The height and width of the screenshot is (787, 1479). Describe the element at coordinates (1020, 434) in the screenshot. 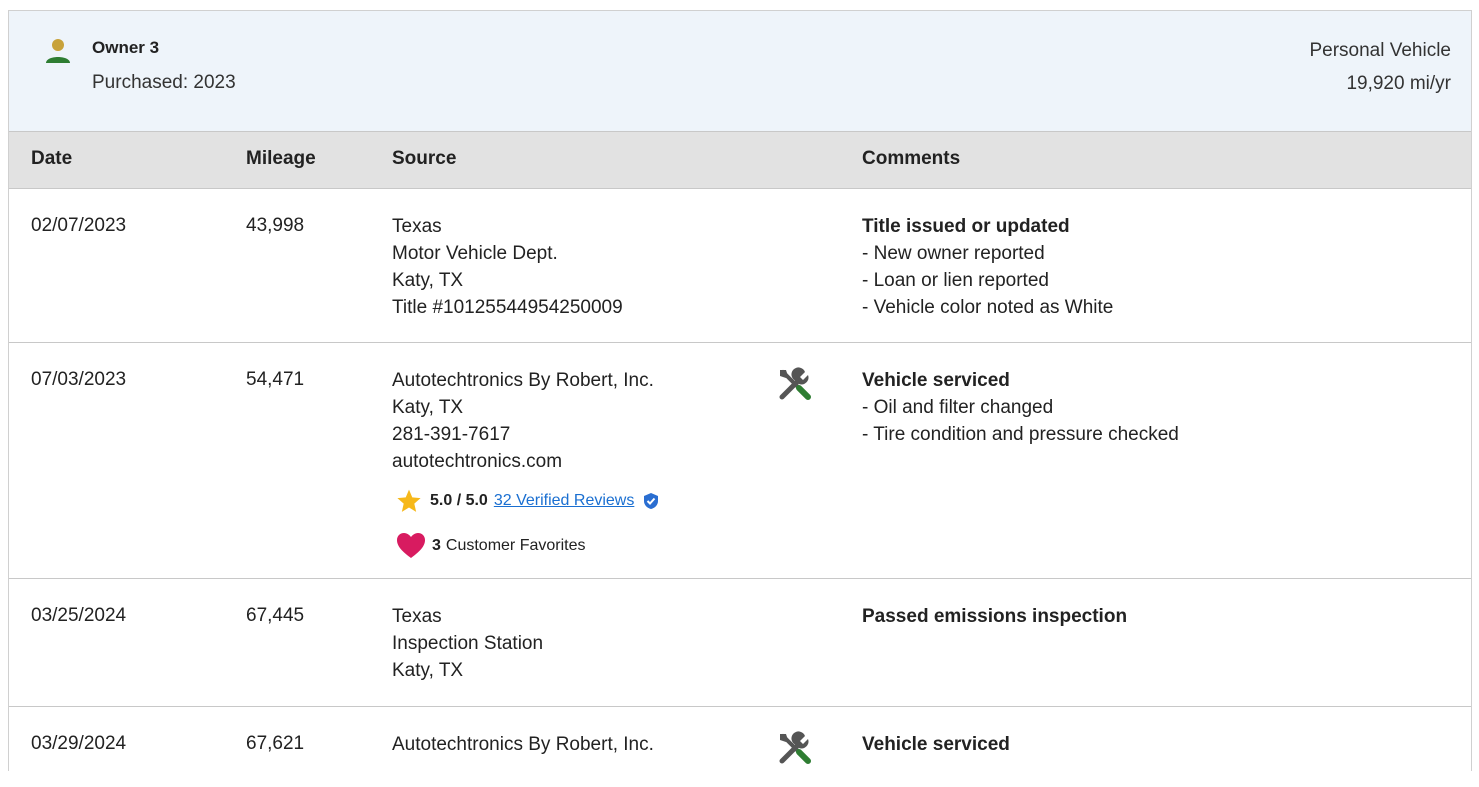

I see `comment-line: - Tire condition and pressure checked` at that location.